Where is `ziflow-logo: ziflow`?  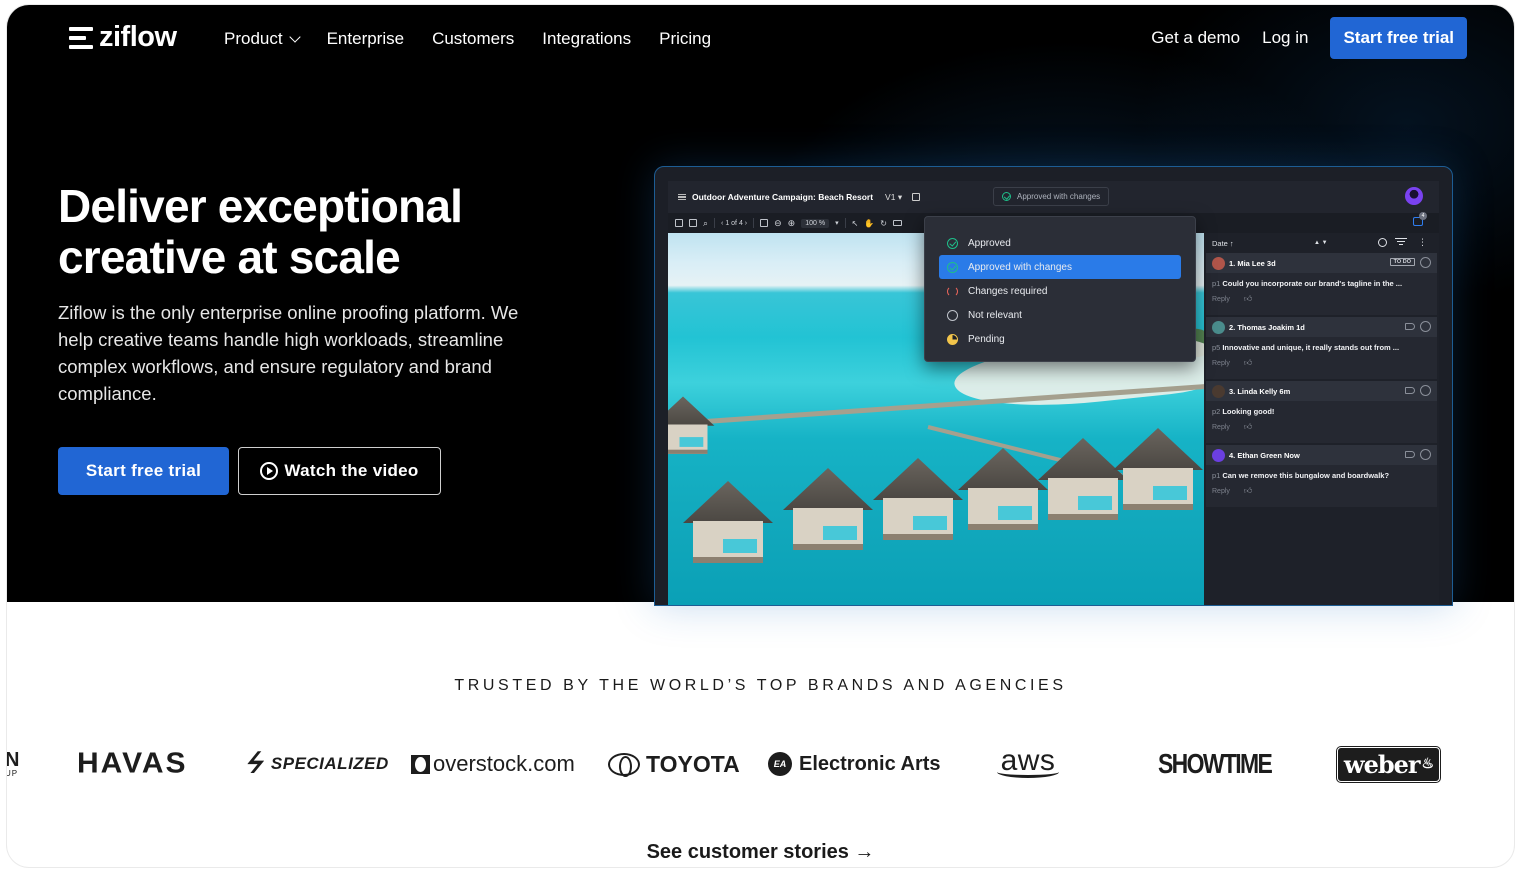
ziflow-logo: ziflow is located at coordinates (123, 37).